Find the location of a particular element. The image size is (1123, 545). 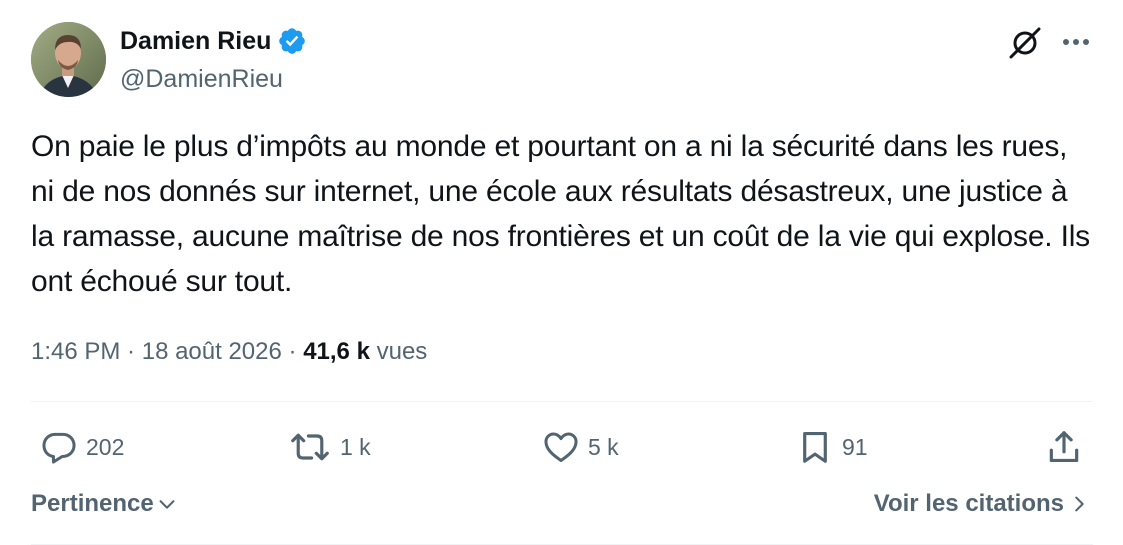

avatar is located at coordinates (68, 59).